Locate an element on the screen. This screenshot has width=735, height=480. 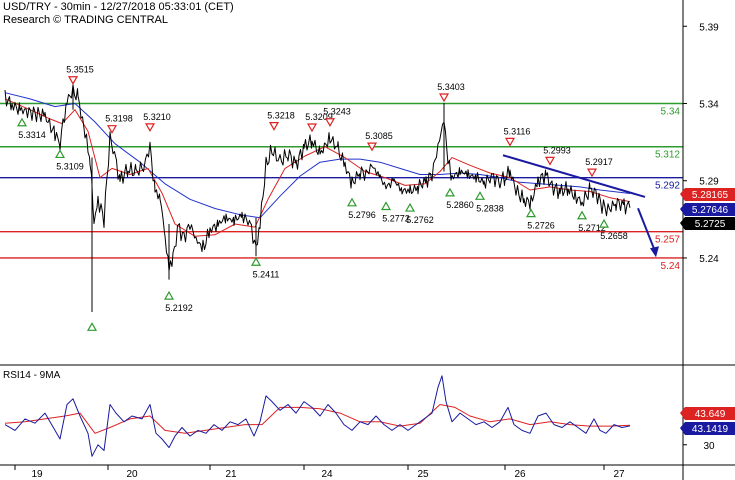
swing-low-label: 5.2860 is located at coordinates (460, 205).